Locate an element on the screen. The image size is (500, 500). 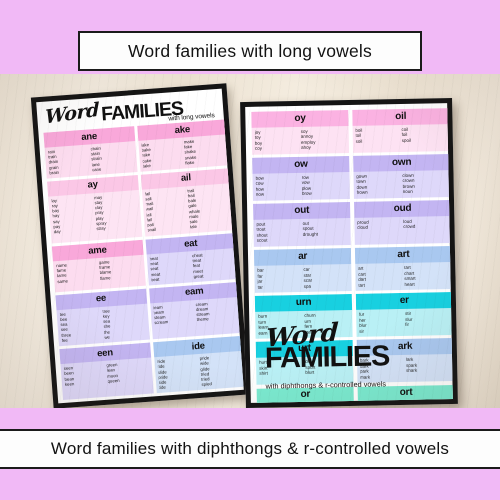
word-list: pout out trout spout shout drought scout is located at coordinates (302, 232).